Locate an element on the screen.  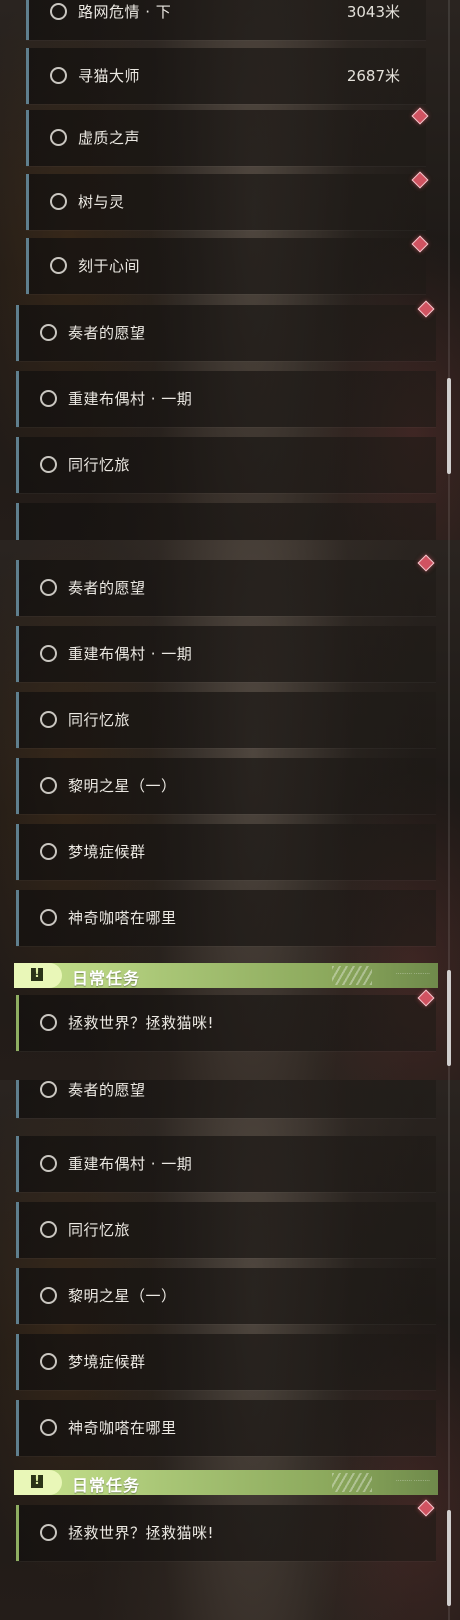
quest-title: 刻于心间 is located at coordinates (109, 266).